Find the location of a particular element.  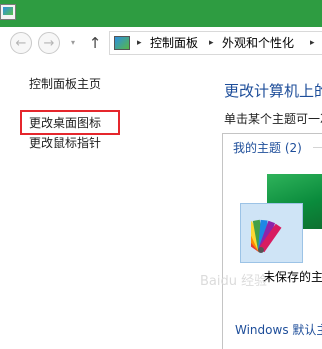

color-palette-icon is located at coordinates (266, 236).